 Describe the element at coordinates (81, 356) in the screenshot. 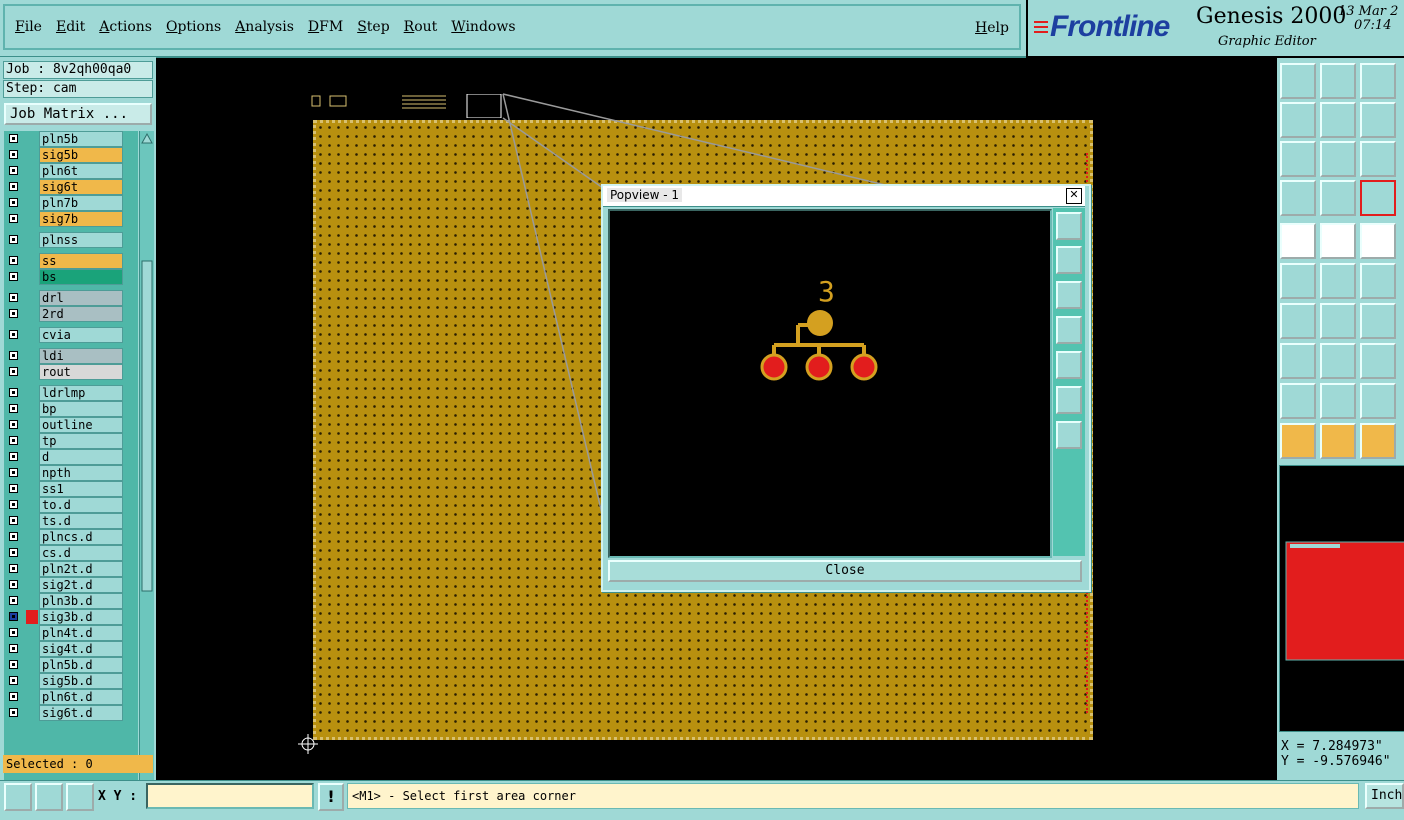

I see `layer-name: ldi` at that location.